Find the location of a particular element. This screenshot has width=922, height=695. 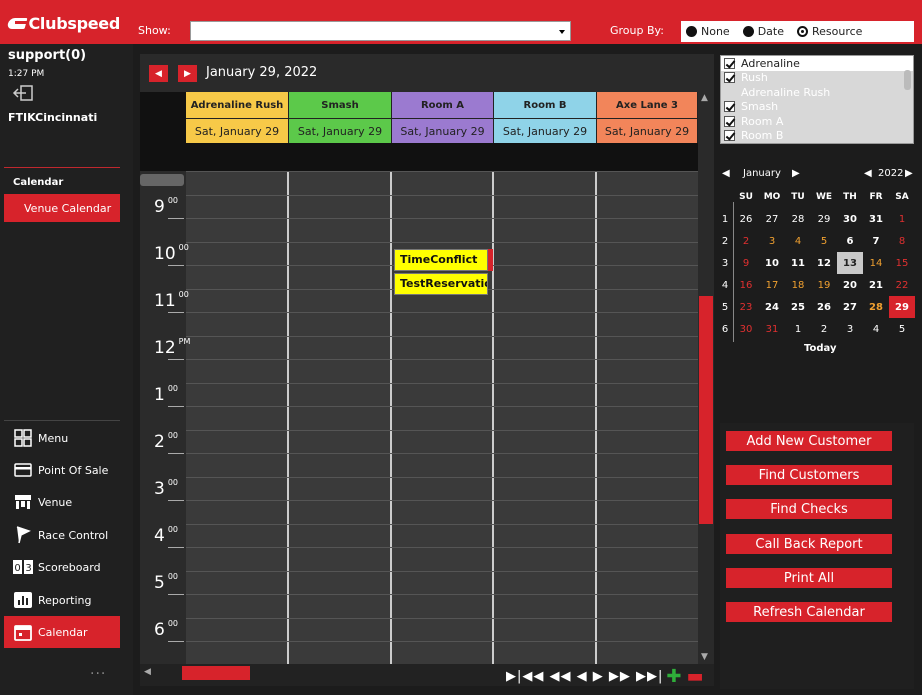

day-cell: 20 is located at coordinates (850, 285).